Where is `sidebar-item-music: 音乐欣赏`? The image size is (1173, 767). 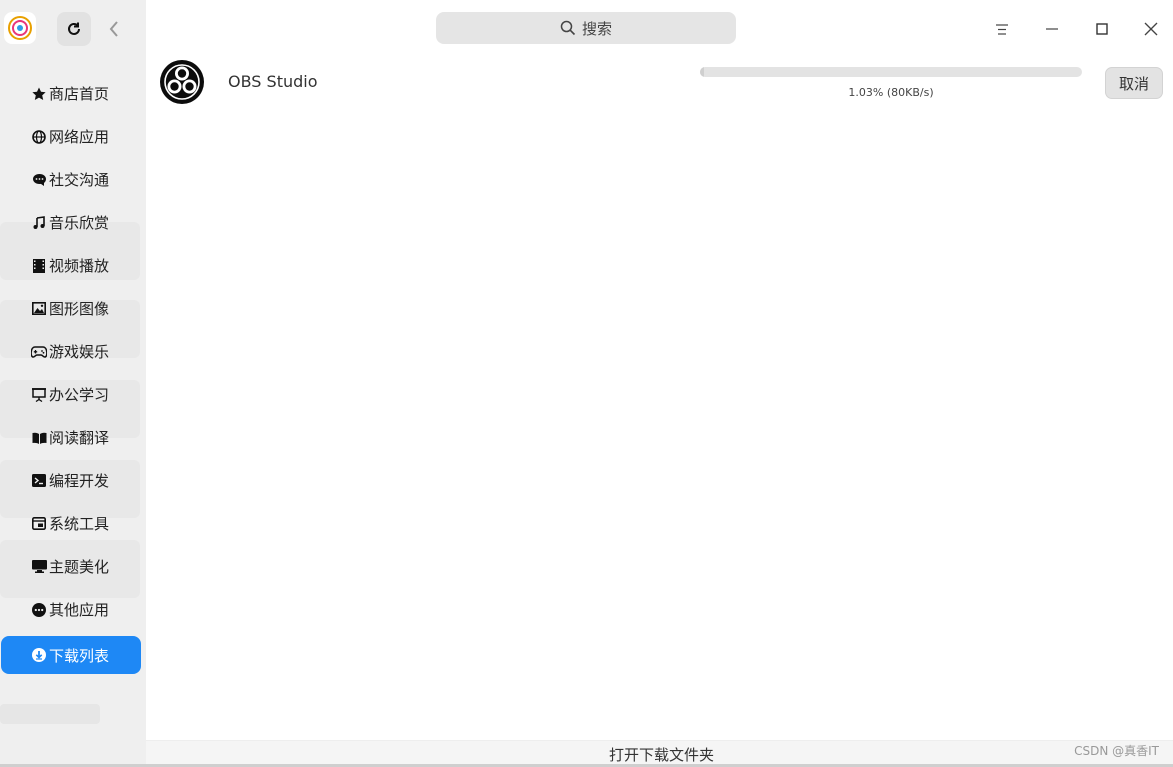 sidebar-item-music: 音乐欣赏 is located at coordinates (73, 222).